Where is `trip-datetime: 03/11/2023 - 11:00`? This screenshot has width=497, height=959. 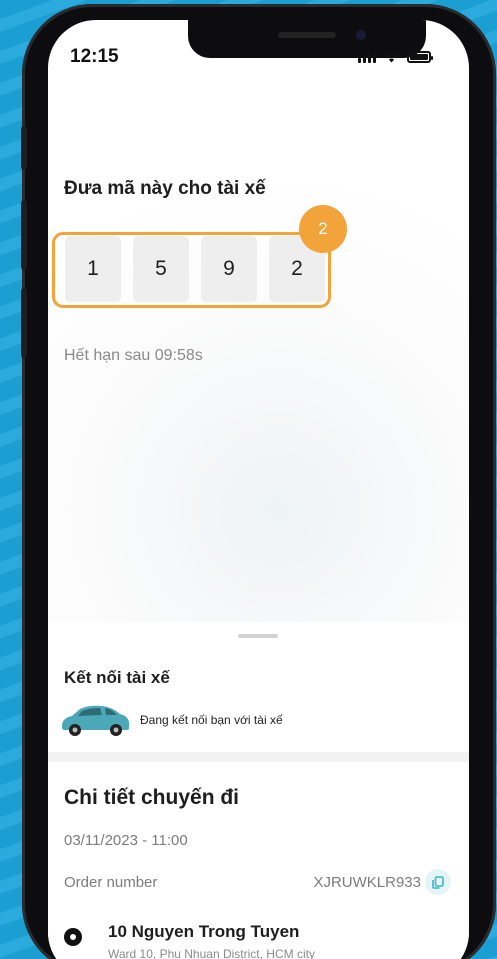
trip-datetime: 03/11/2023 - 11:00 is located at coordinates (126, 840).